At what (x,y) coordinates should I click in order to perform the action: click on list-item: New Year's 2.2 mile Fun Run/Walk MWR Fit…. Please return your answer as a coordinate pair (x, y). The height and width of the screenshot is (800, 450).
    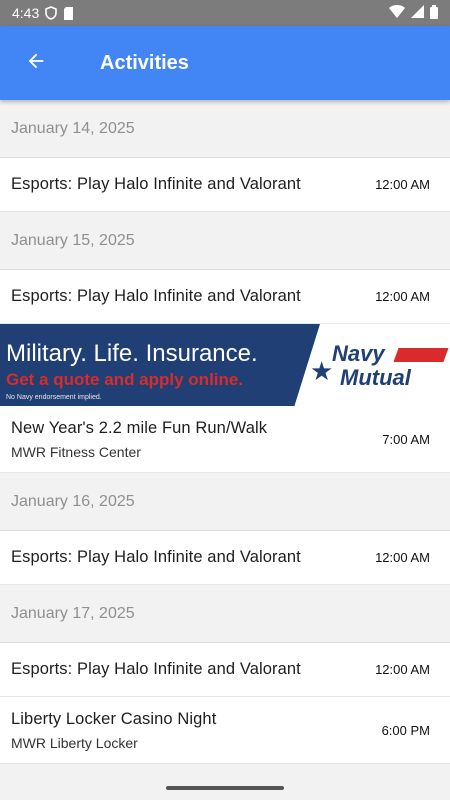
    Looking at the image, I should click on (225, 439).